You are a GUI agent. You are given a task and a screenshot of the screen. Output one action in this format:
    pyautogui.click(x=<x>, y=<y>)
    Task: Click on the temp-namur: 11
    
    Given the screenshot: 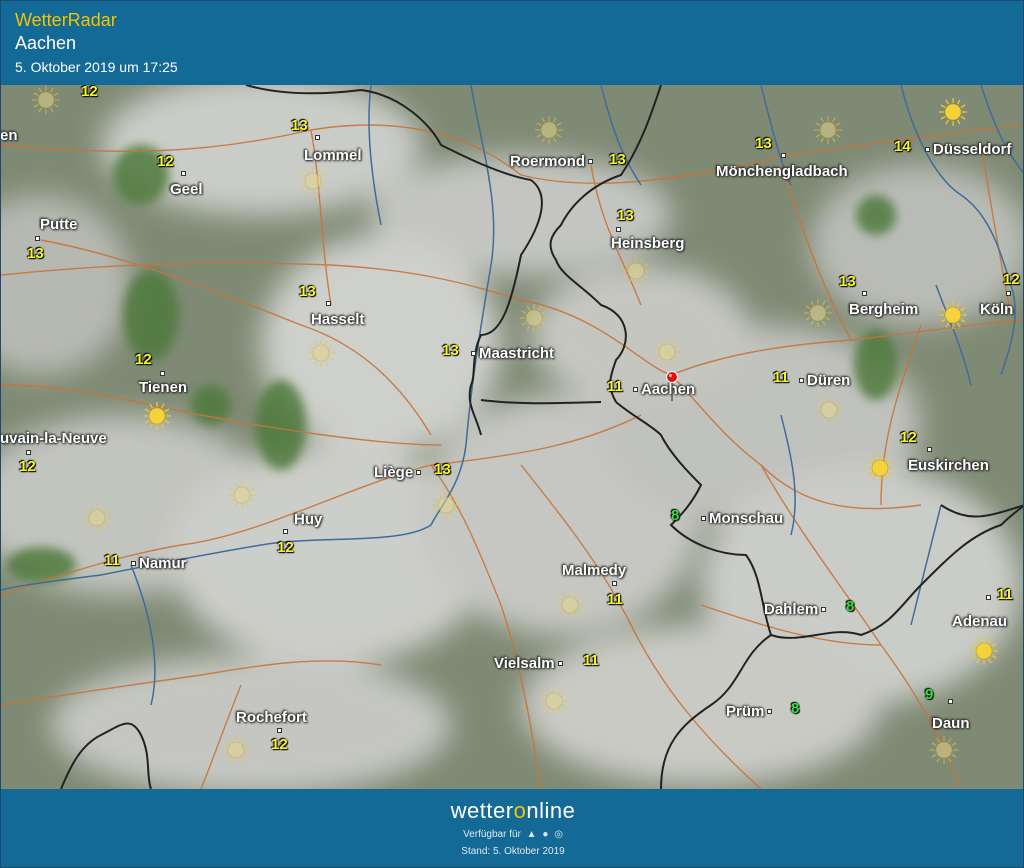 What is the action you would take?
    pyautogui.click(x=112, y=560)
    